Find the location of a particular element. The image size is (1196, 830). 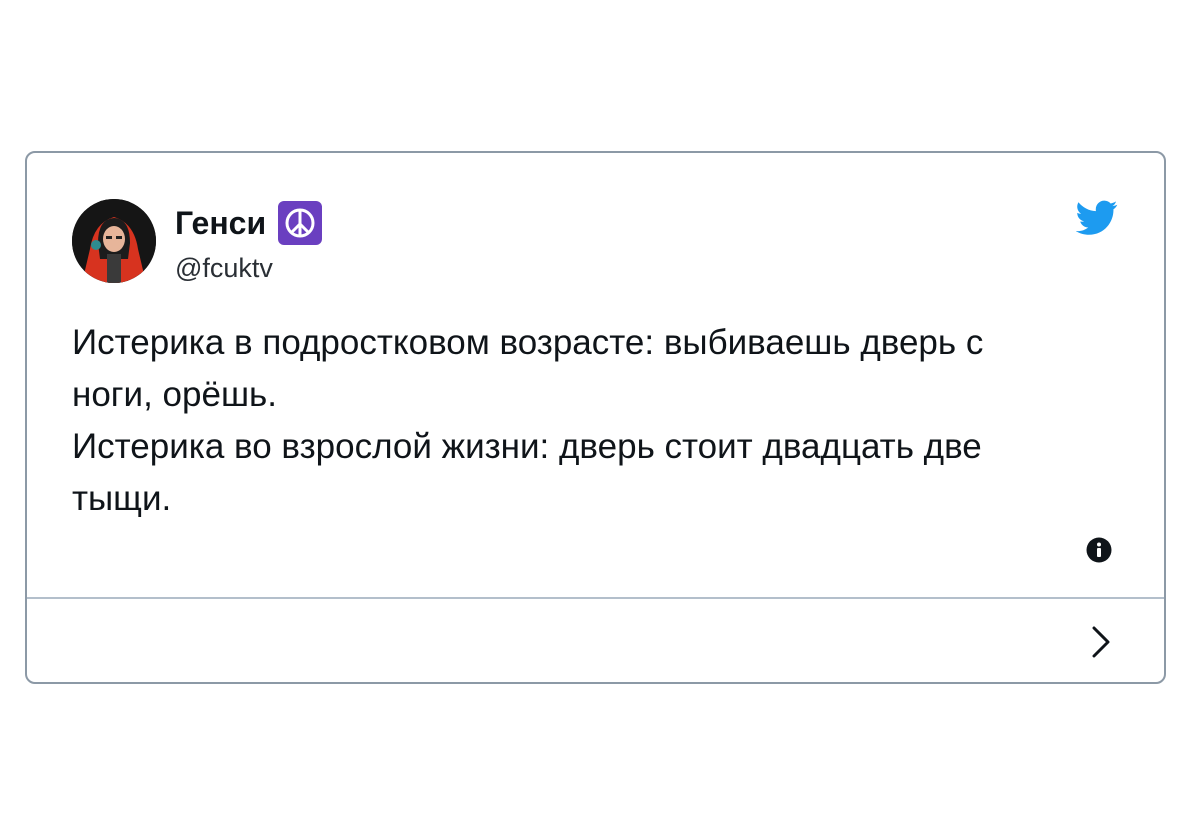

avatar is located at coordinates (114, 241).